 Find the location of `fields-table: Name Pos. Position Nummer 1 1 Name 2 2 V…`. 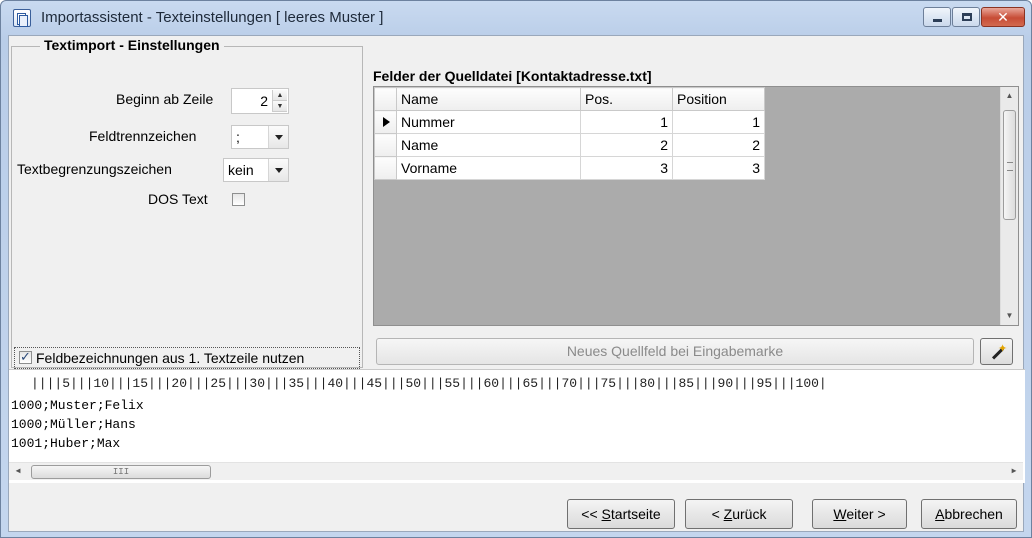

fields-table: Name Pos. Position Nummer 1 1 Name 2 2 V… is located at coordinates (569, 133).